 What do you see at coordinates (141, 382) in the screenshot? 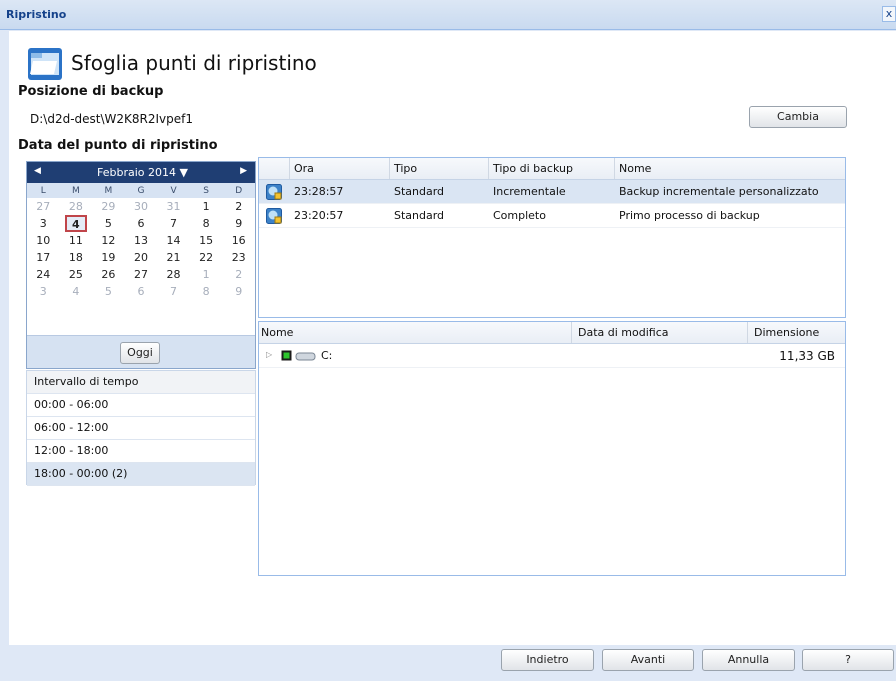
I see `time-interval-header: Intervallo di tempo` at bounding box center [141, 382].